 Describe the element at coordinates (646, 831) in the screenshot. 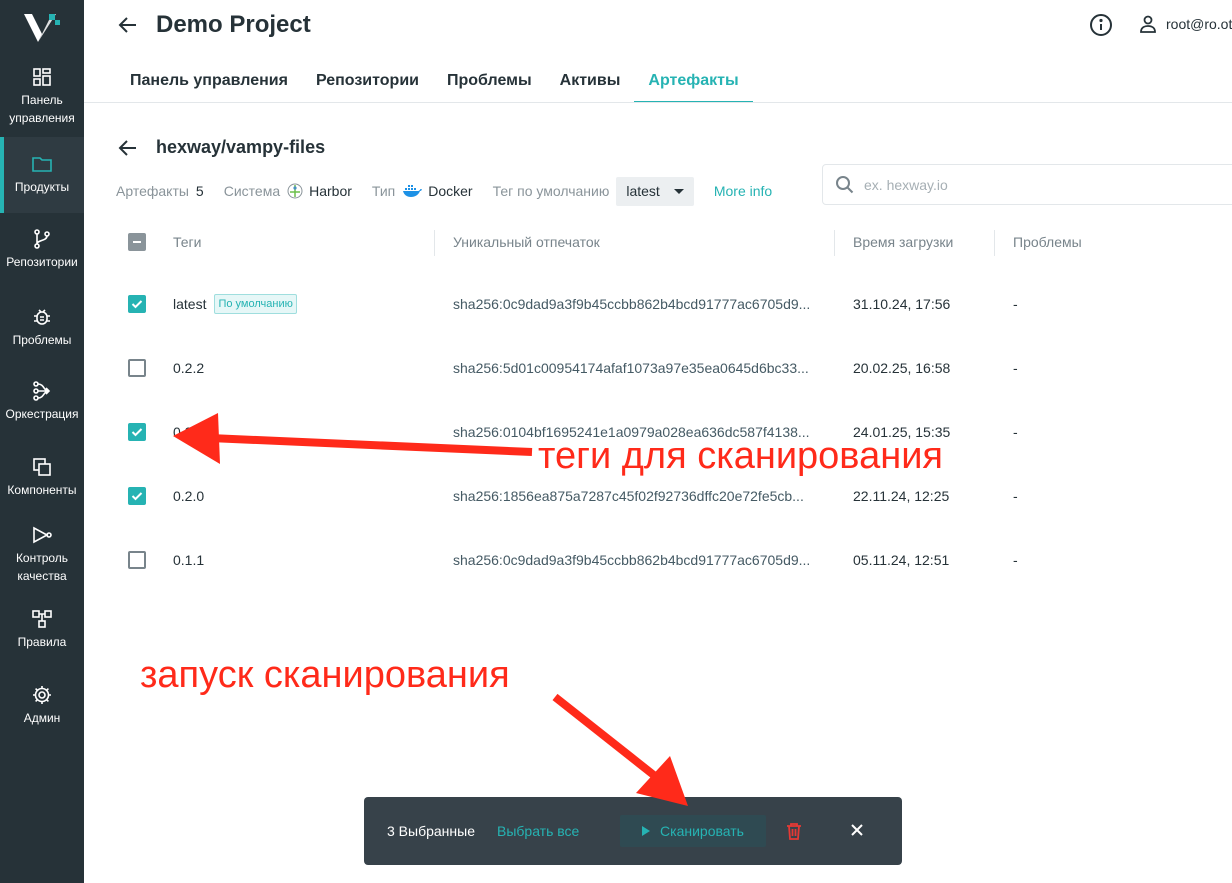

I see `play-icon` at that location.